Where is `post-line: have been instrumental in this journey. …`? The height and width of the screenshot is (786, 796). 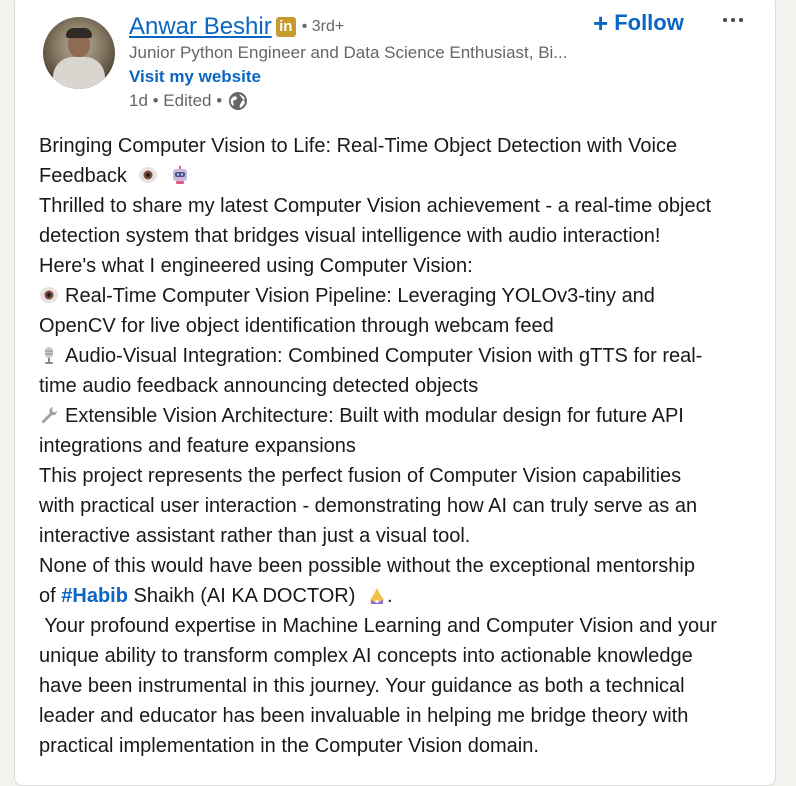
post-line: have been instrumental in this journey. … is located at coordinates (362, 686).